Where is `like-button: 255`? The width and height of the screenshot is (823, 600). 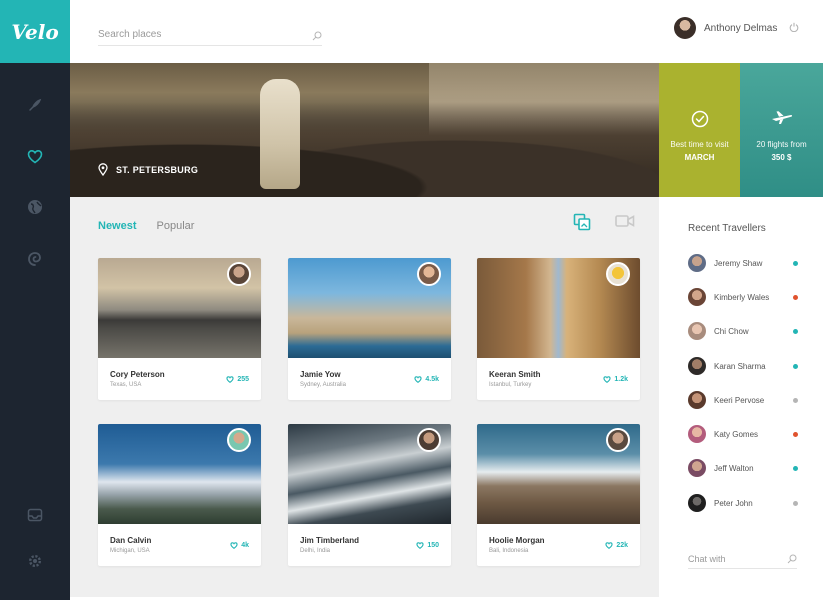
like-button: 255 is located at coordinates (237, 379).